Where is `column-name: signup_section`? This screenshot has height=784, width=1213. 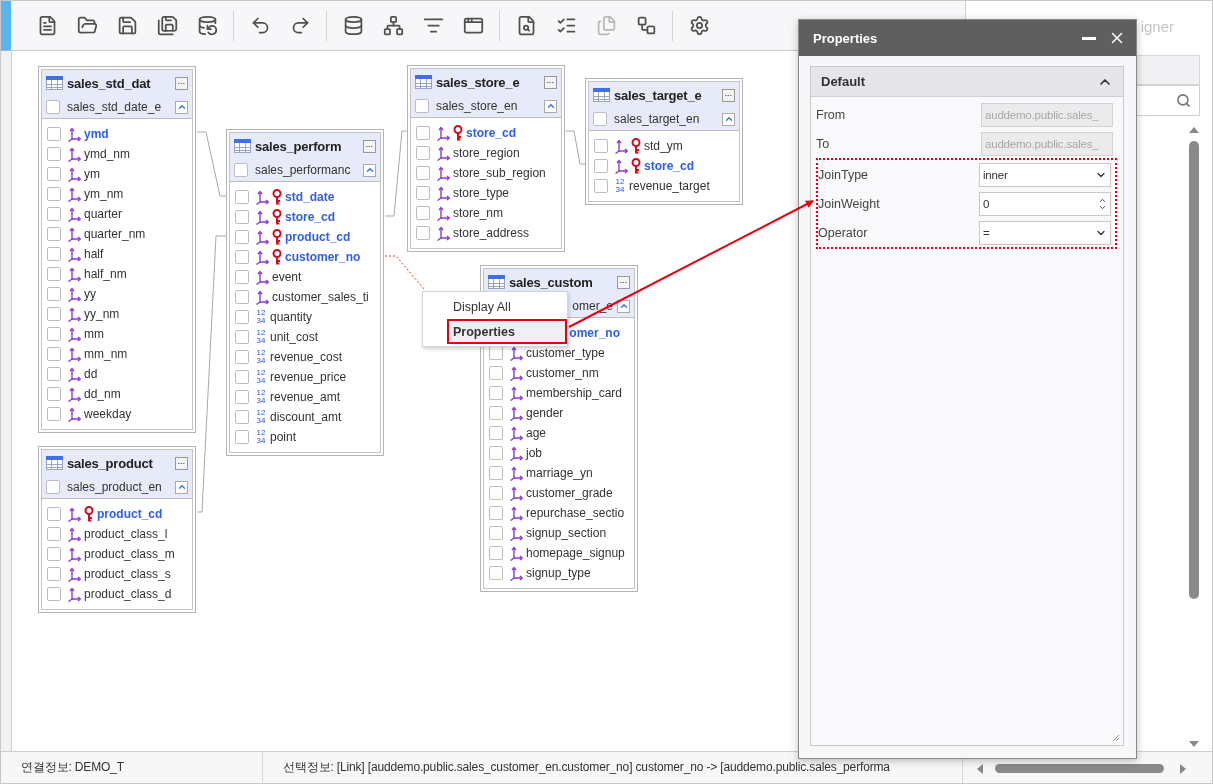 column-name: signup_section is located at coordinates (566, 533).